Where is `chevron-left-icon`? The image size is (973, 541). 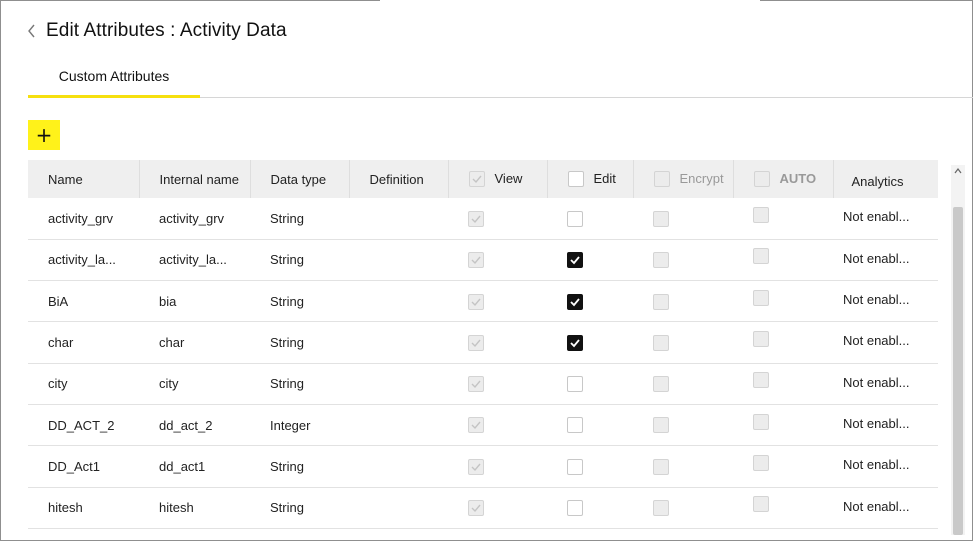
chevron-left-icon is located at coordinates (32, 31).